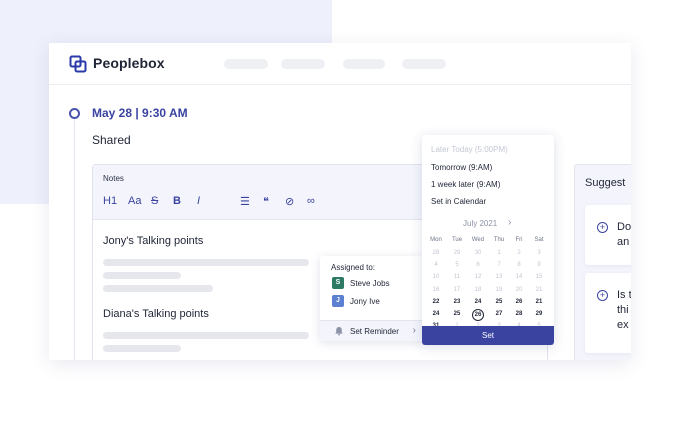  What do you see at coordinates (134, 201) in the screenshot?
I see `font-size-icon: Aa` at bounding box center [134, 201].